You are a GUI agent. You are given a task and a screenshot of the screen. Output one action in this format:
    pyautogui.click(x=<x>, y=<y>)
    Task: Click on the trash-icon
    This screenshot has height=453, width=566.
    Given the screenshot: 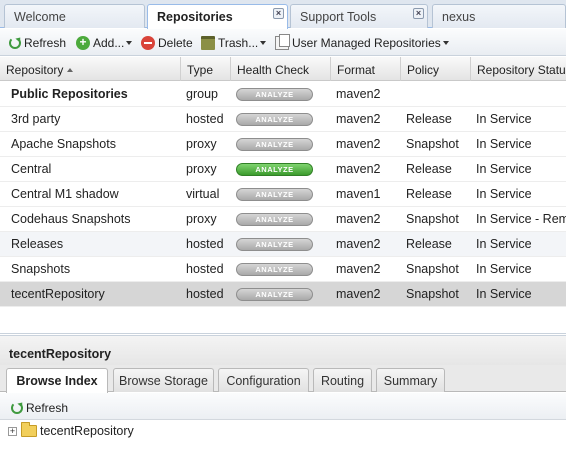 What is the action you would take?
    pyautogui.click(x=208, y=43)
    